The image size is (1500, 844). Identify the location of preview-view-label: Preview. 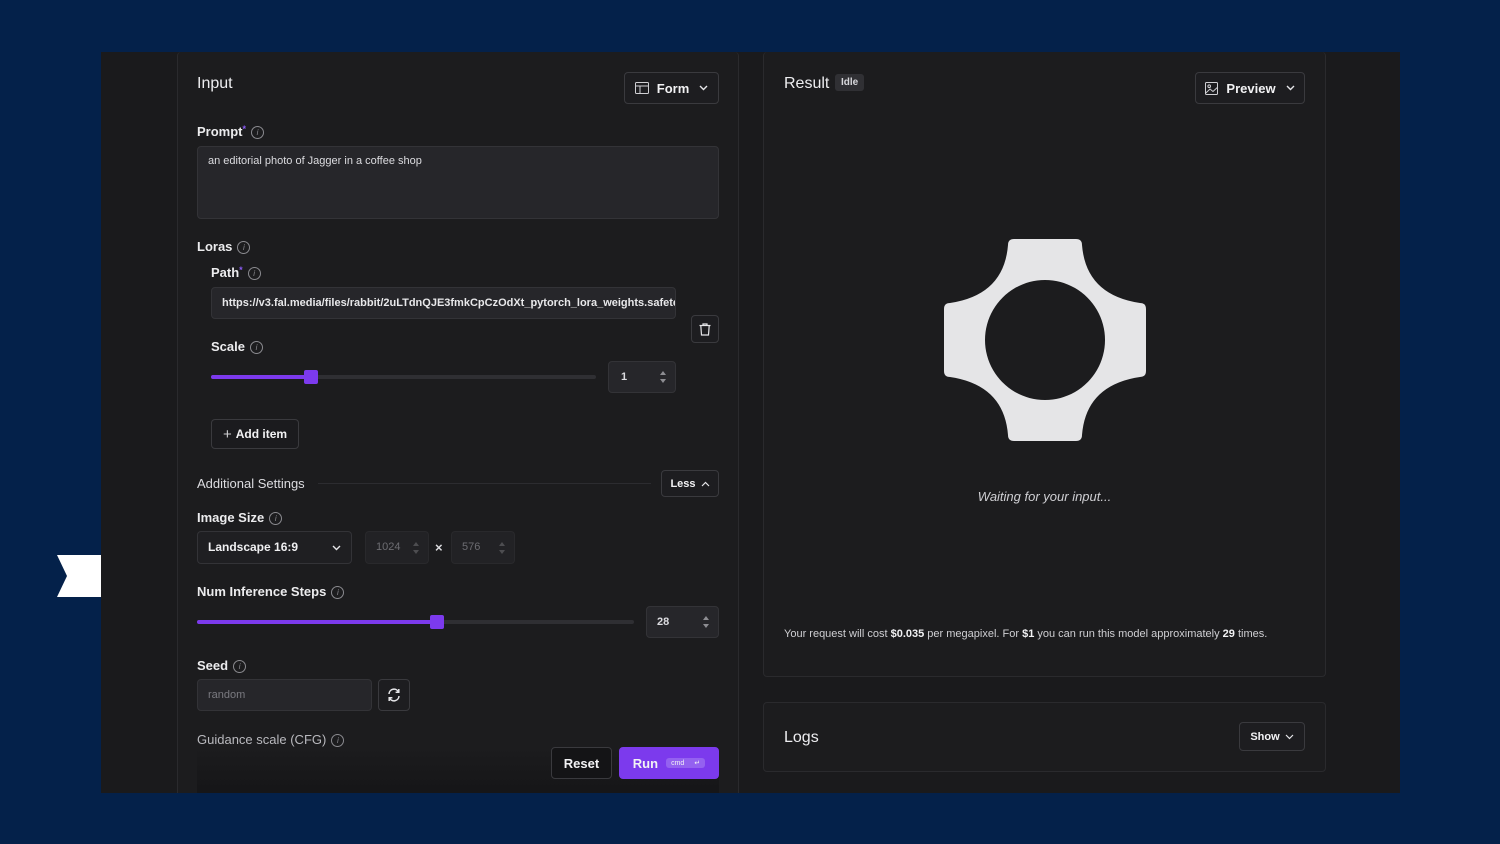
(1251, 88).